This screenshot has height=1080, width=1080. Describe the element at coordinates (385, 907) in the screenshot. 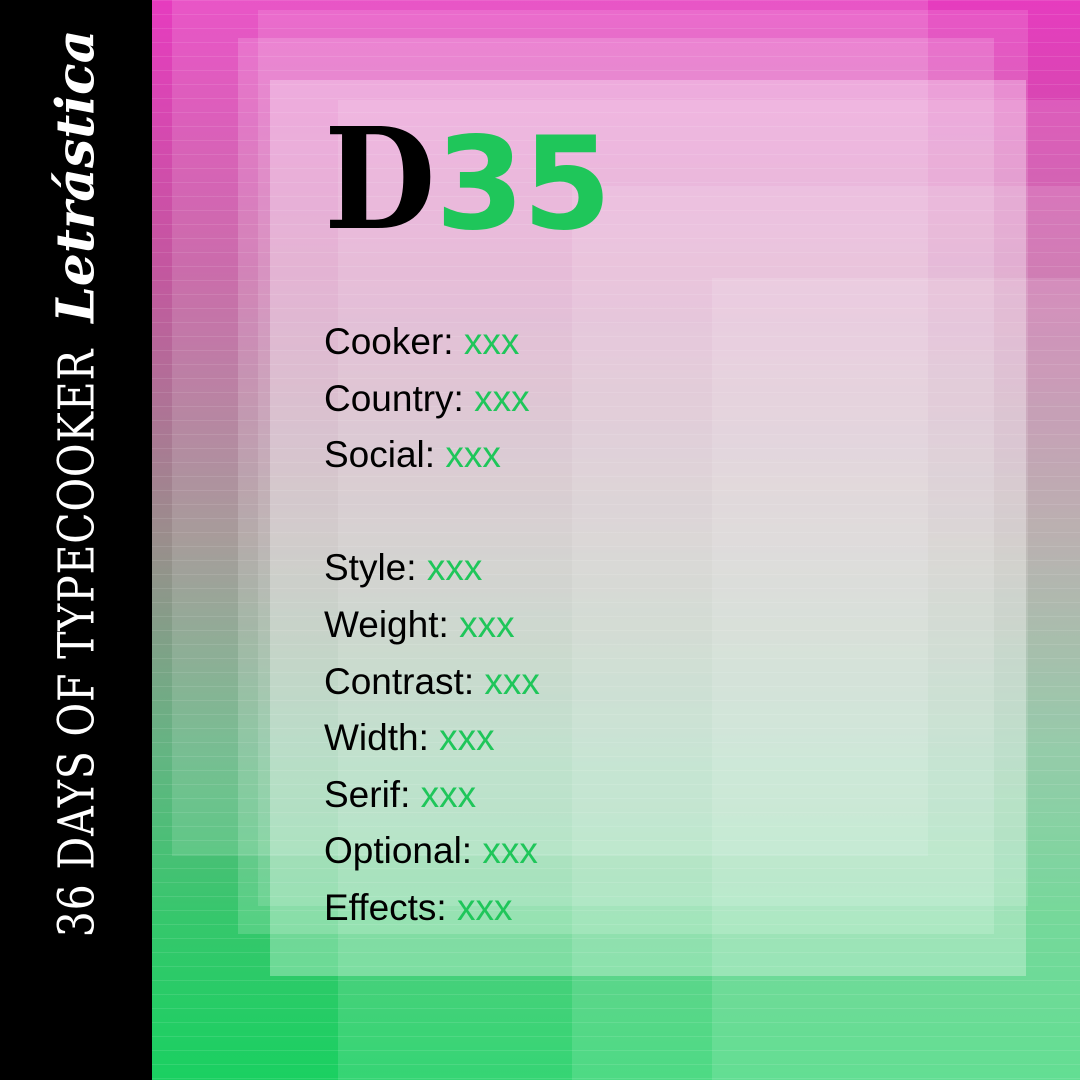

I see `field-label: Effects:` at that location.